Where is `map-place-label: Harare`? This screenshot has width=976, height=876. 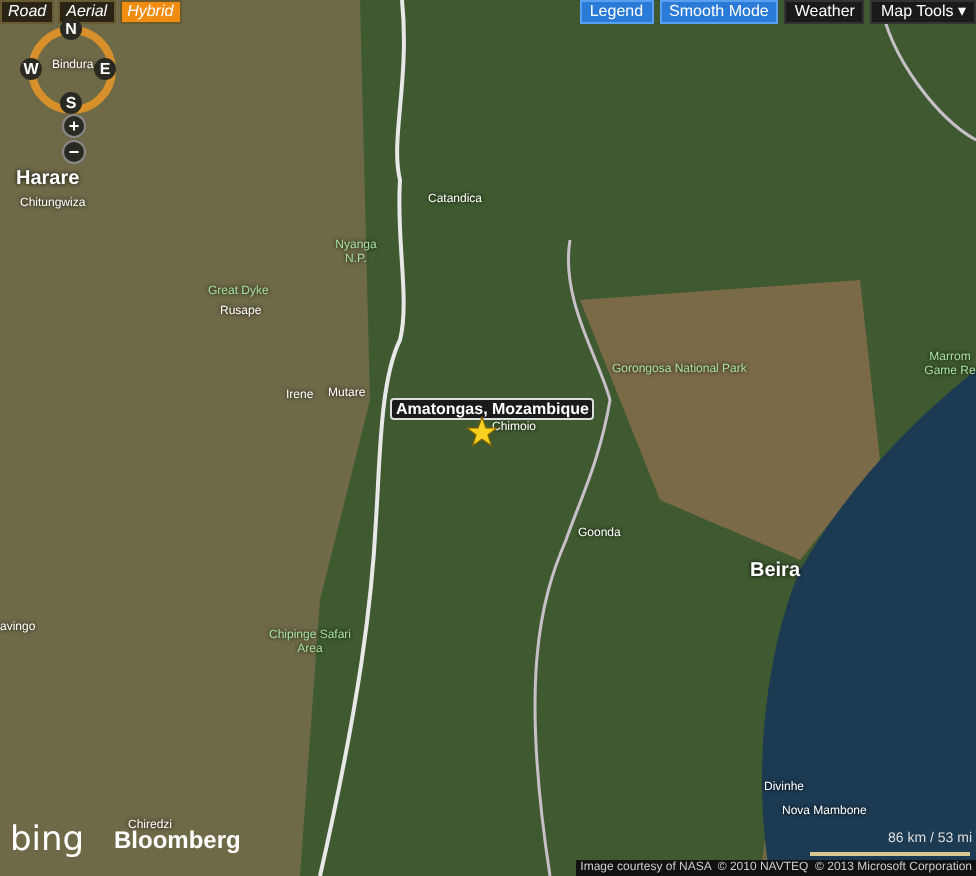 map-place-label: Harare is located at coordinates (48, 179).